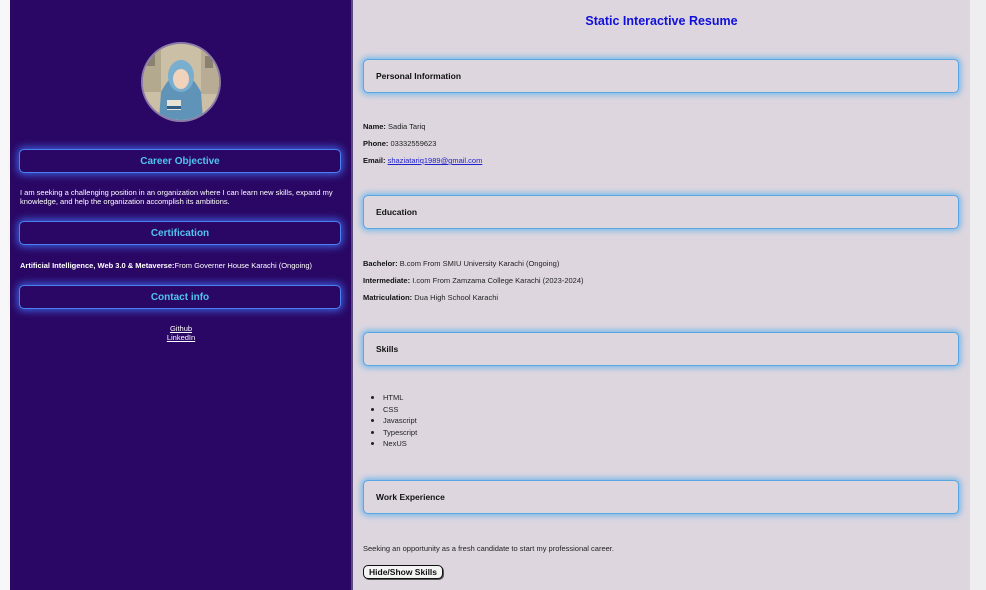 Image resolution: width=986 pixels, height=590 pixels. What do you see at coordinates (393, 434) in the screenshot?
I see `skill-item: Typescript` at bounding box center [393, 434].